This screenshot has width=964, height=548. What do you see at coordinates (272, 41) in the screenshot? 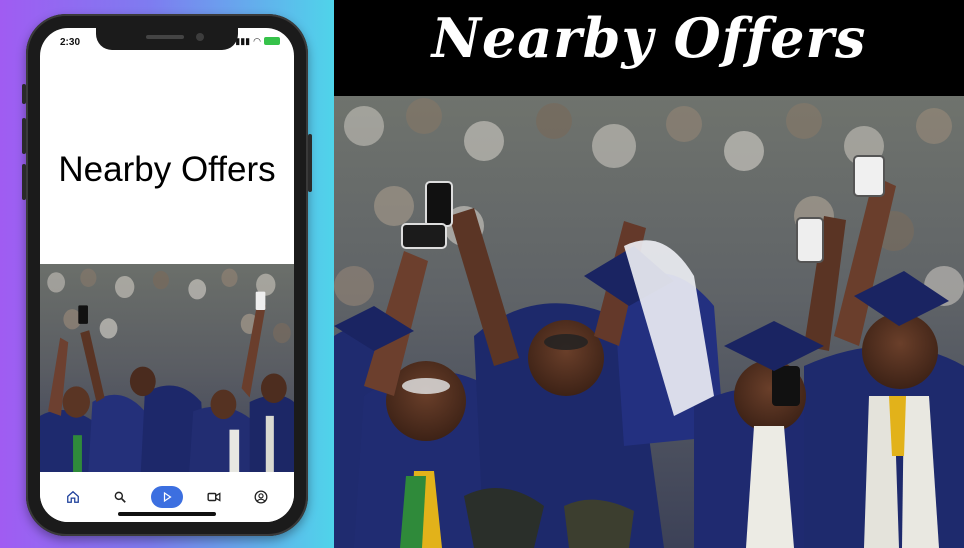
I see `battery-icon` at bounding box center [272, 41].